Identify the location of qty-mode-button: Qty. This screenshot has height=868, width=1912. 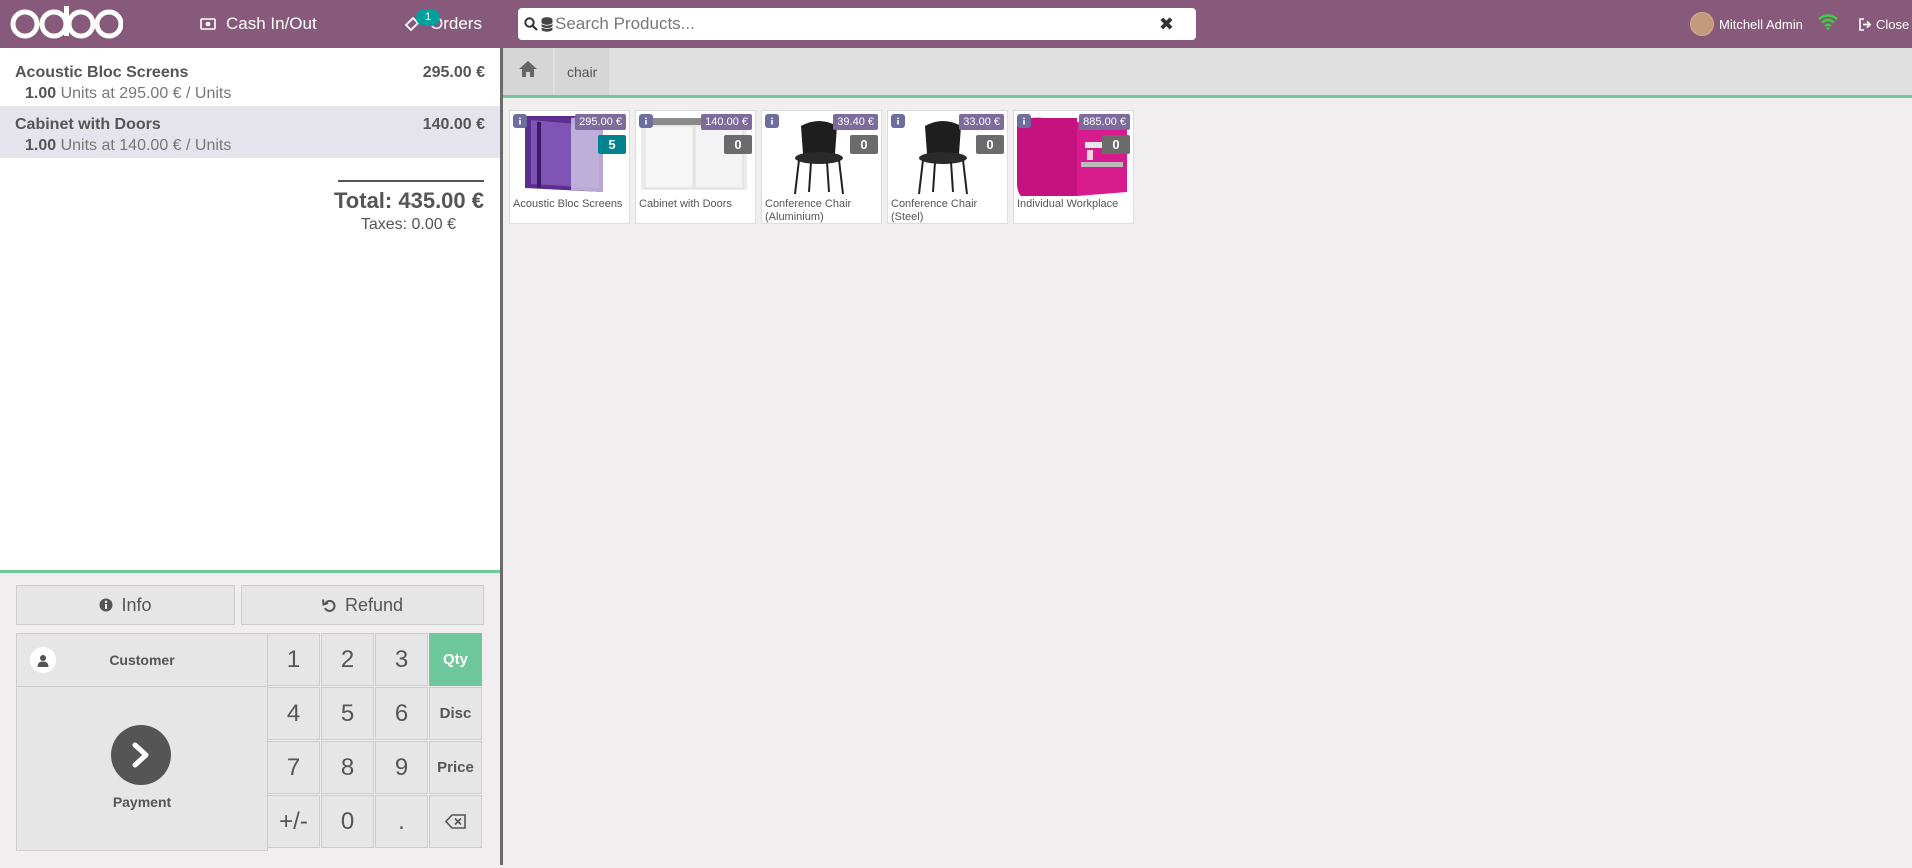
(455, 659).